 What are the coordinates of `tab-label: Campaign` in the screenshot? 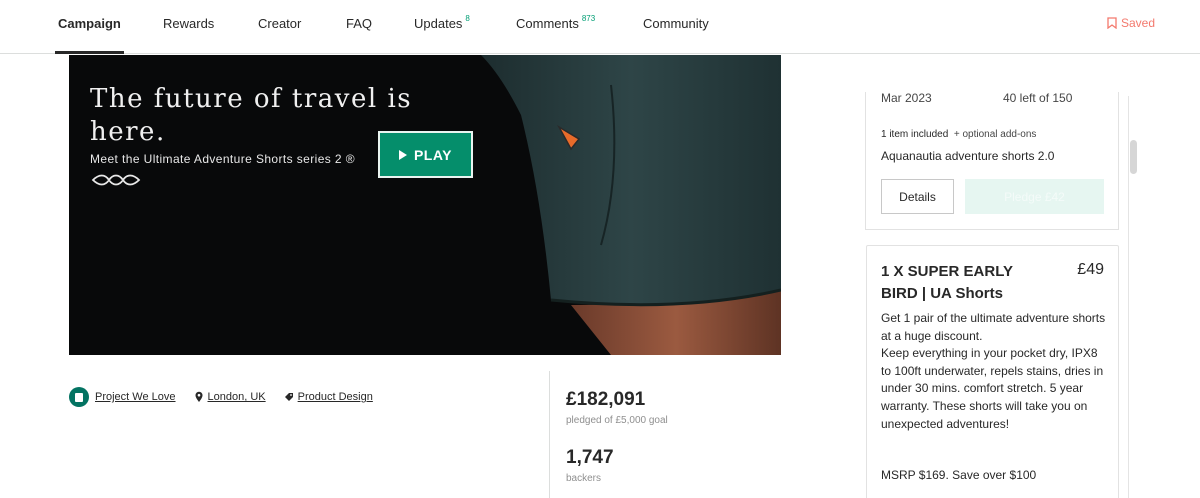 It's located at (89, 23).